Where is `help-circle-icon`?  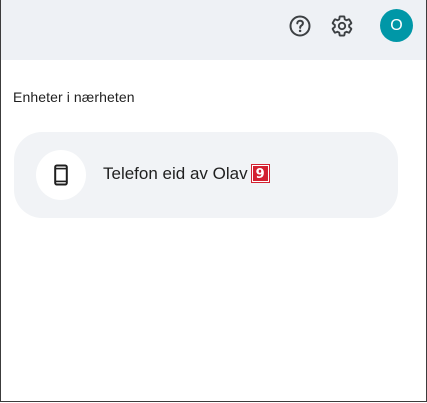
help-circle-icon is located at coordinates (300, 26).